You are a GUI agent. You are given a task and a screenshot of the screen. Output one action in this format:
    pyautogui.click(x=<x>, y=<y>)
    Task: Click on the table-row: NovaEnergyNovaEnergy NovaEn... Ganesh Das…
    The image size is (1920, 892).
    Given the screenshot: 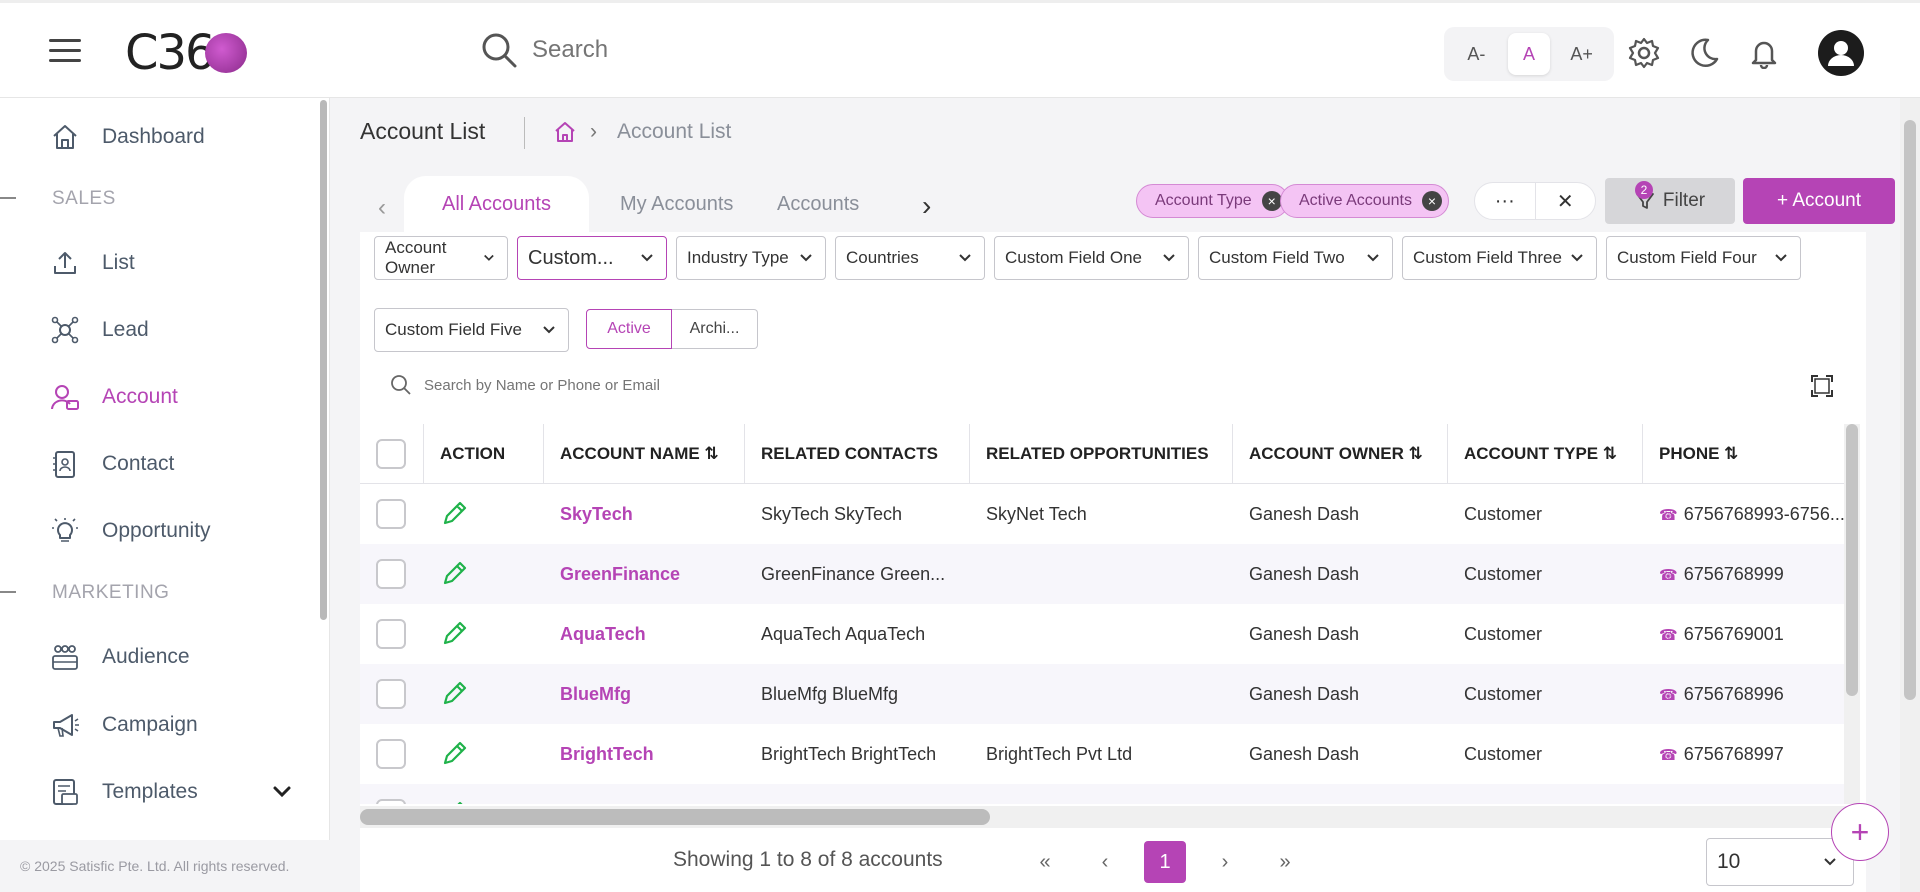 What is the action you would take?
    pyautogui.click(x=1102, y=794)
    